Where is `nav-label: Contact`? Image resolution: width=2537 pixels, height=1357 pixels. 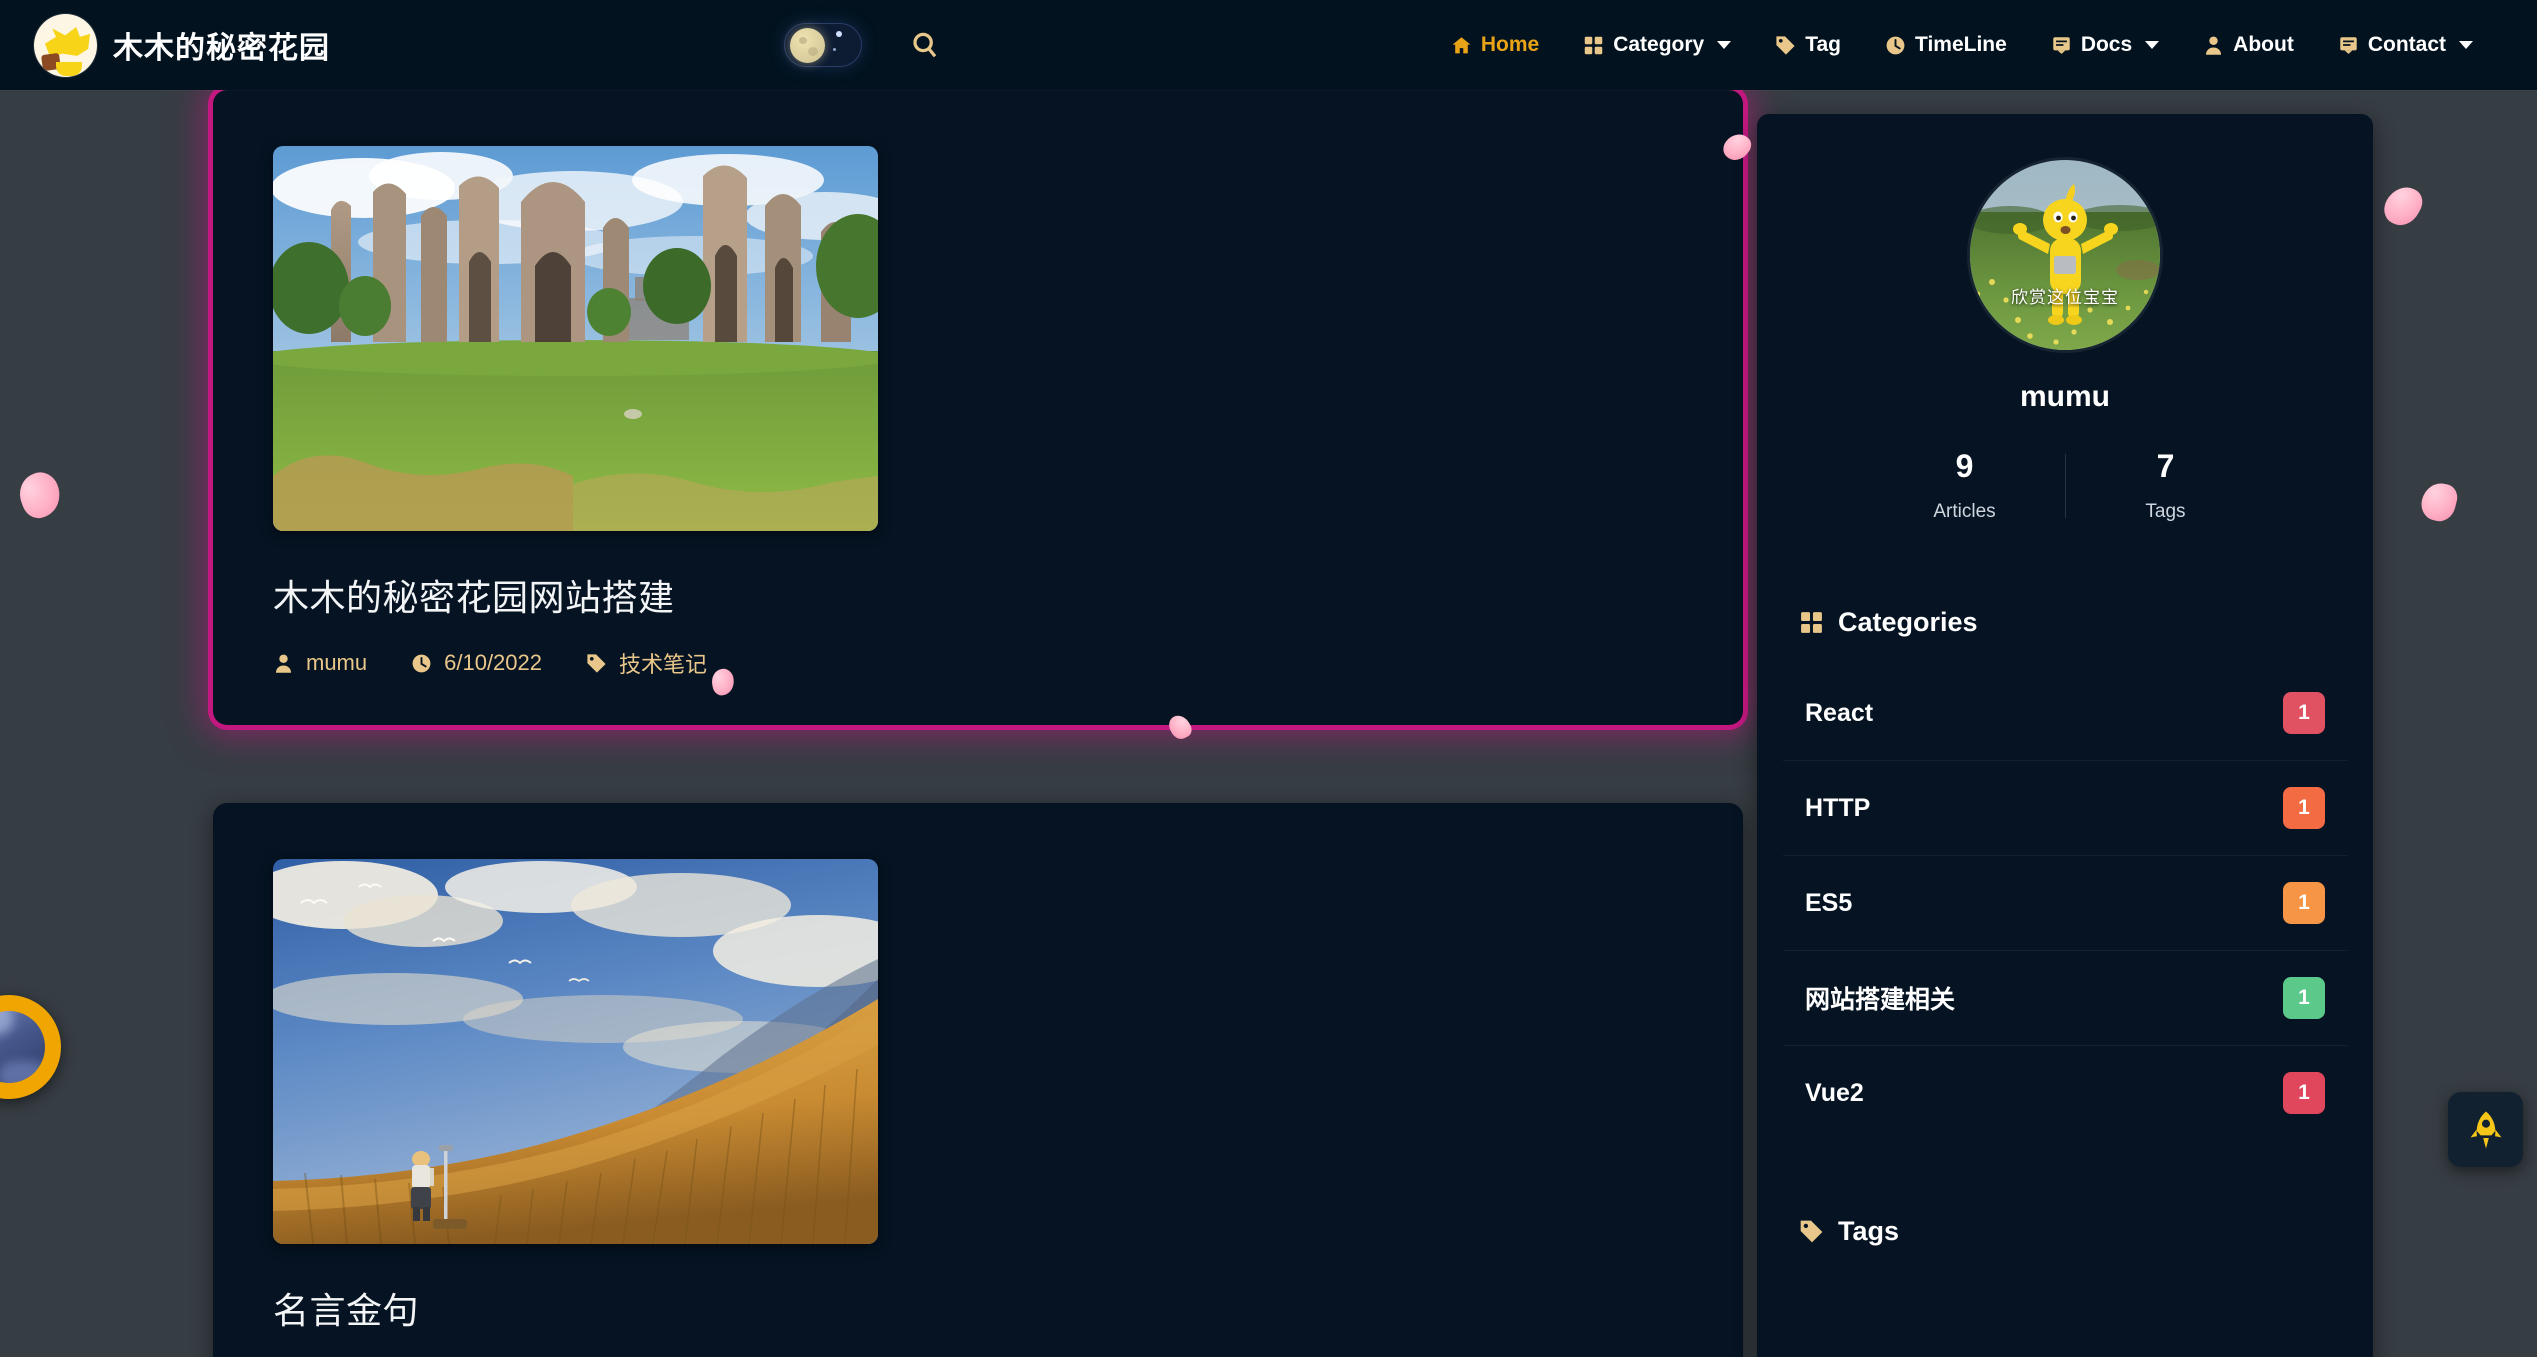
nav-label: Contact is located at coordinates (2406, 44).